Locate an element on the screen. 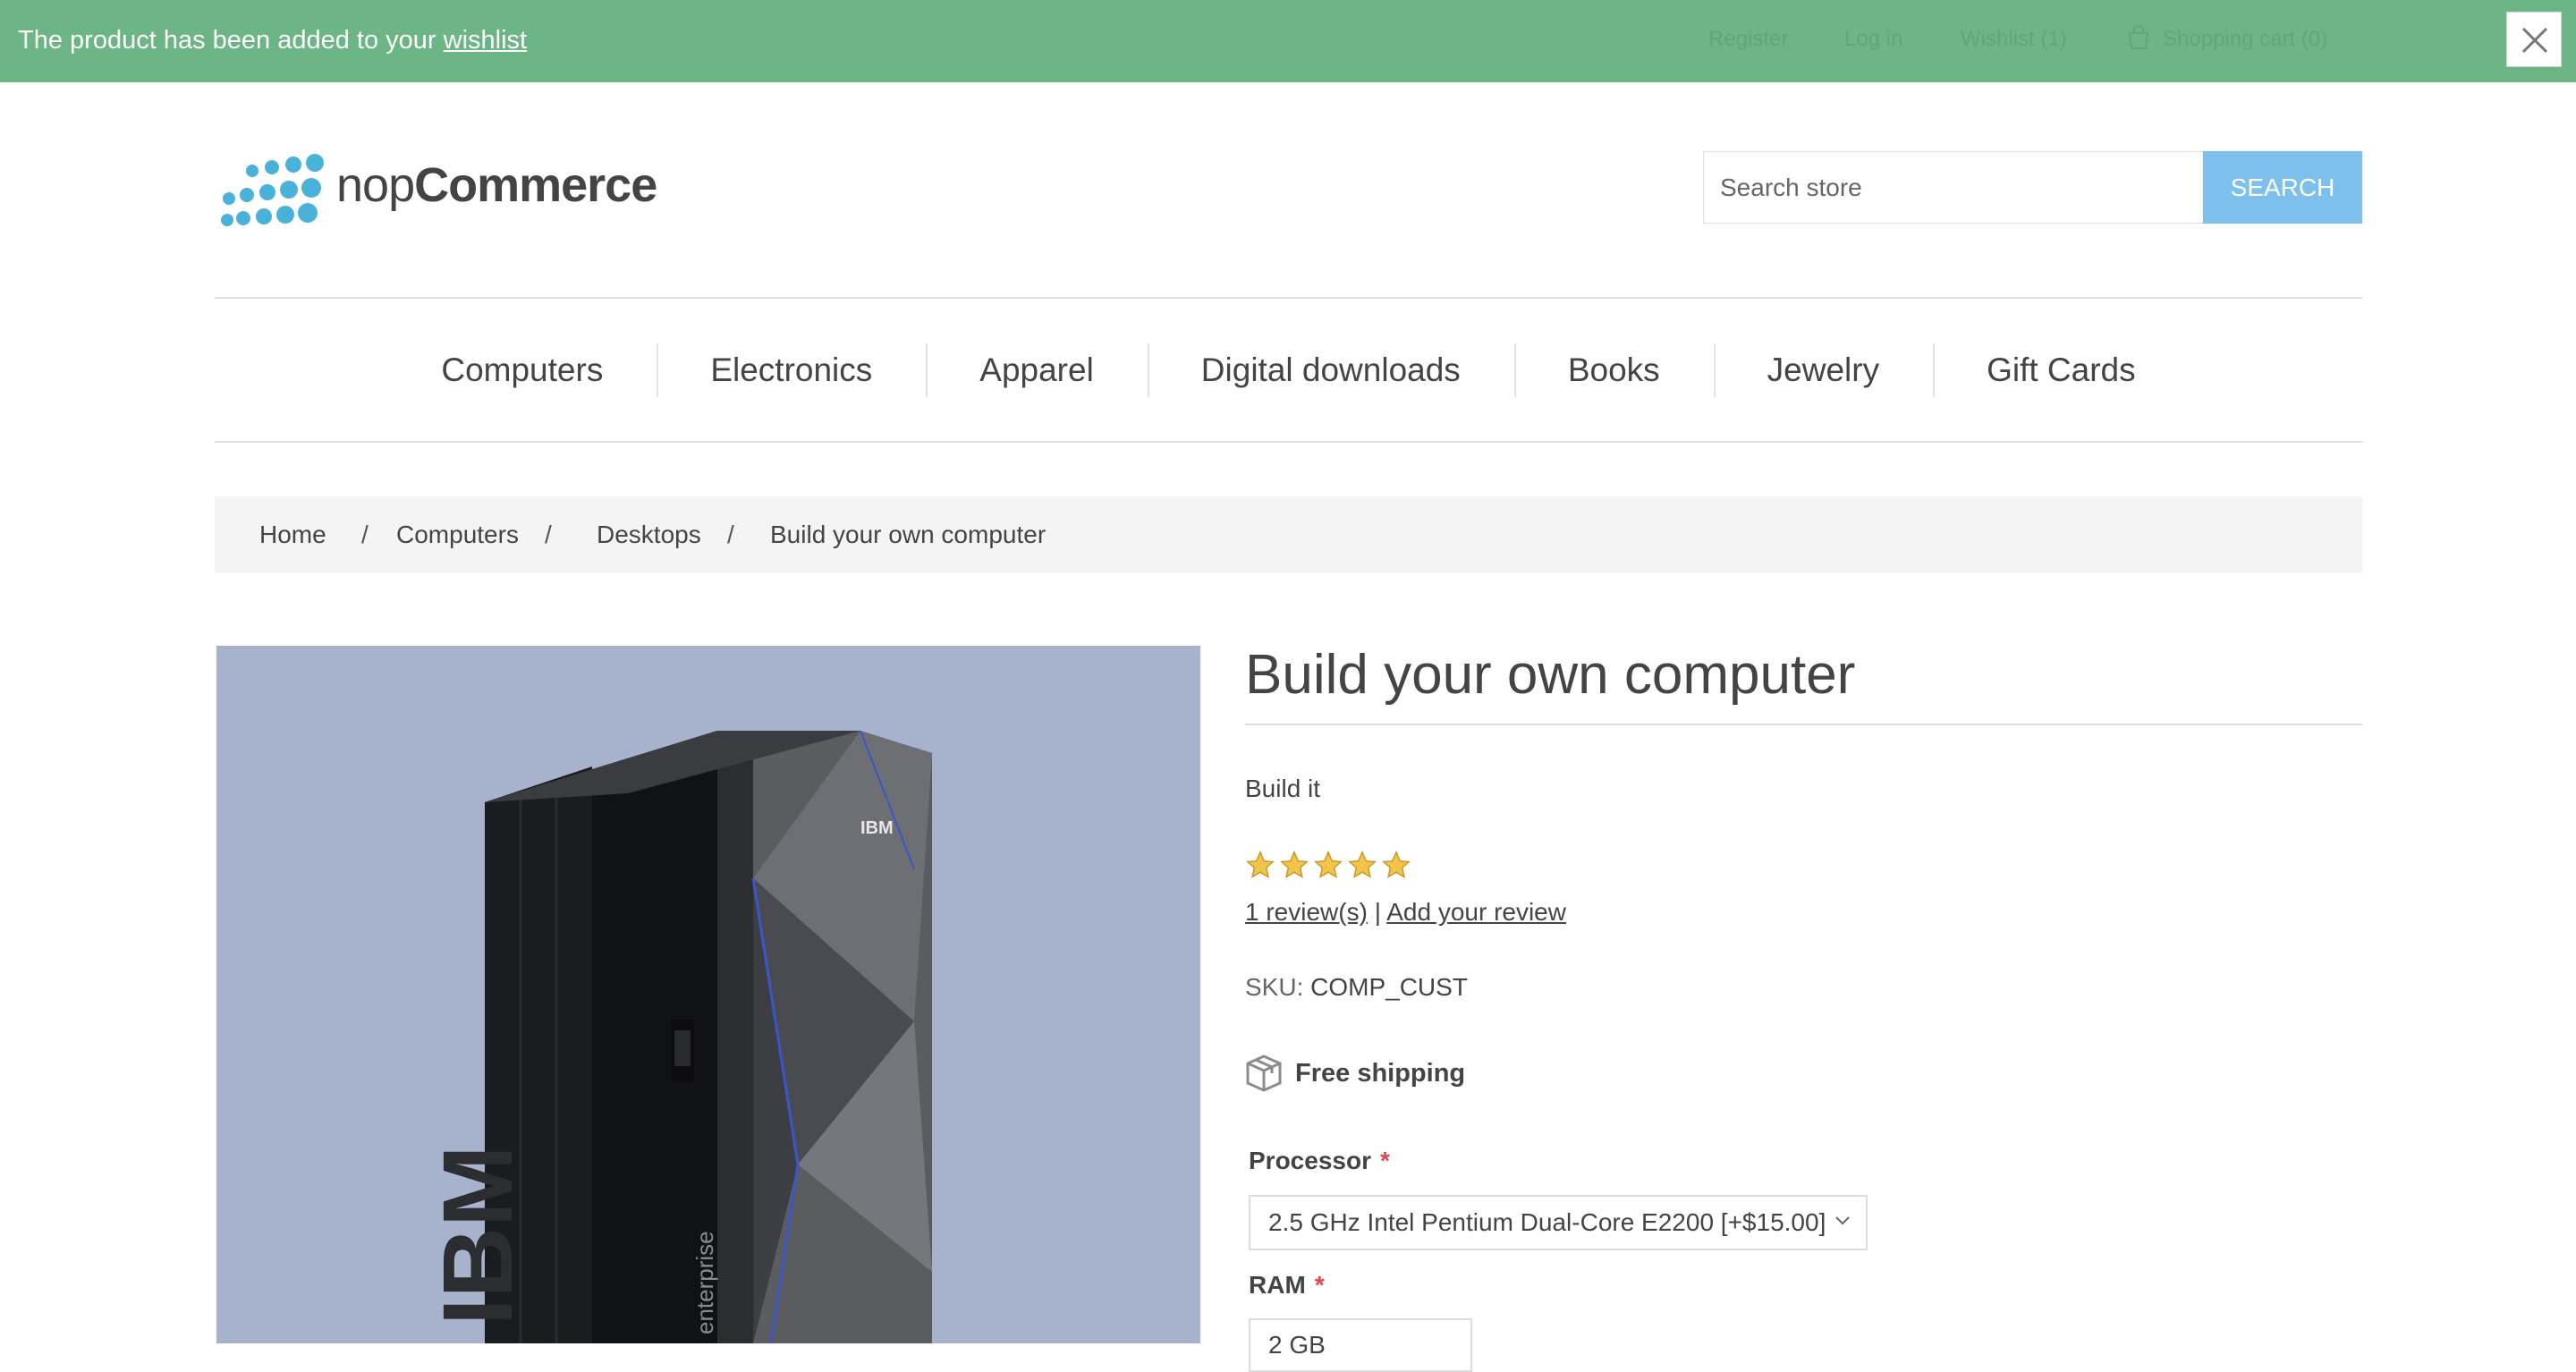 The height and width of the screenshot is (1372, 2576). product-rating is located at coordinates (1328, 865).